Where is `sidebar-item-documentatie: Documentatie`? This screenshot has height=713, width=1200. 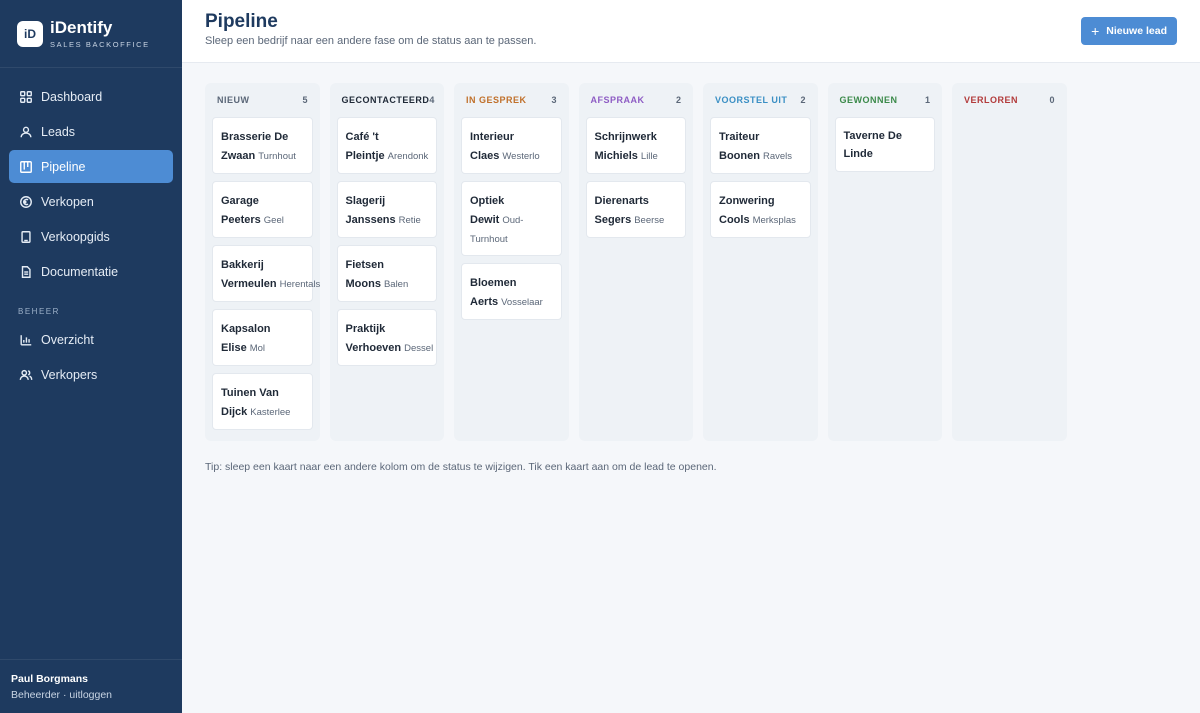
sidebar-item-documentatie: Documentatie is located at coordinates (91, 271).